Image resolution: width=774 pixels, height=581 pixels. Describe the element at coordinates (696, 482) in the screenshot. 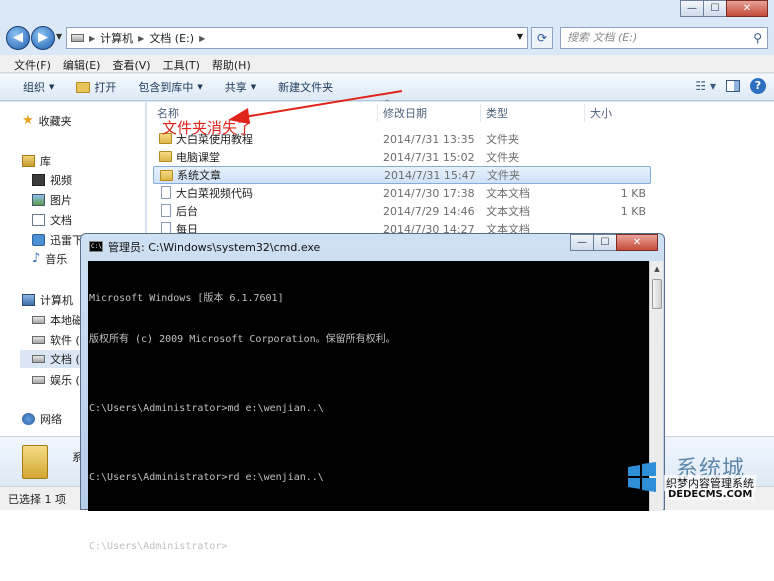

I see `watermark: 系统城 织梦内容管理系统 DEDECMS.COM` at that location.